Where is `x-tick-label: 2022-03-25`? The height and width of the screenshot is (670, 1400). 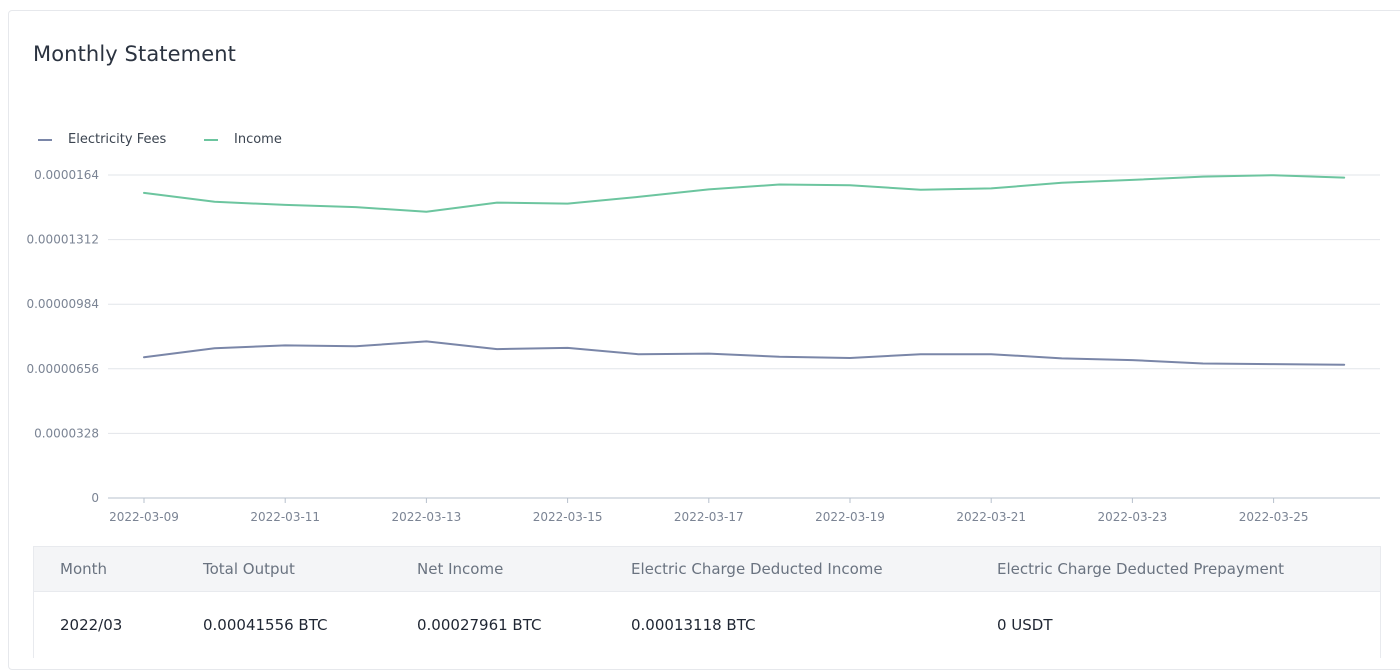
x-tick-label: 2022-03-25 is located at coordinates (1274, 517).